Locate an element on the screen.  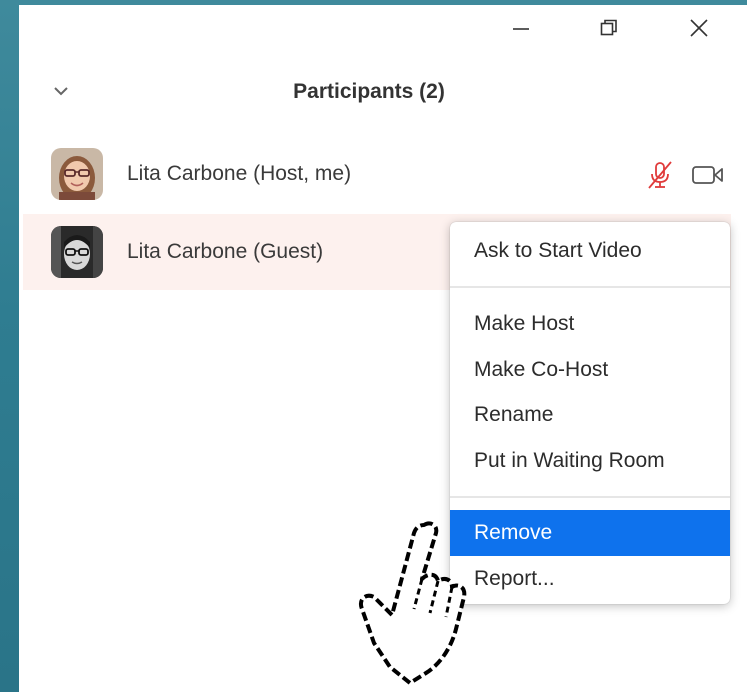
hand-pointer-icon is located at coordinates (413, 603).